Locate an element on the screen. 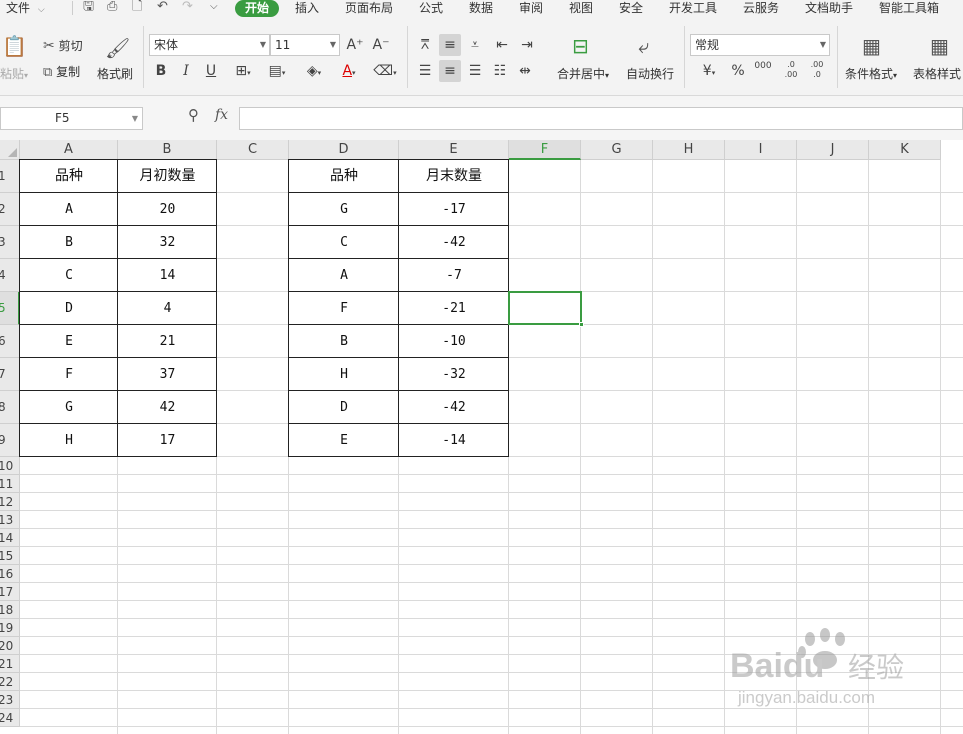 Image resolution: width=963 pixels, height=734 pixels. table2-header-cell: 品种 is located at coordinates (344, 176).